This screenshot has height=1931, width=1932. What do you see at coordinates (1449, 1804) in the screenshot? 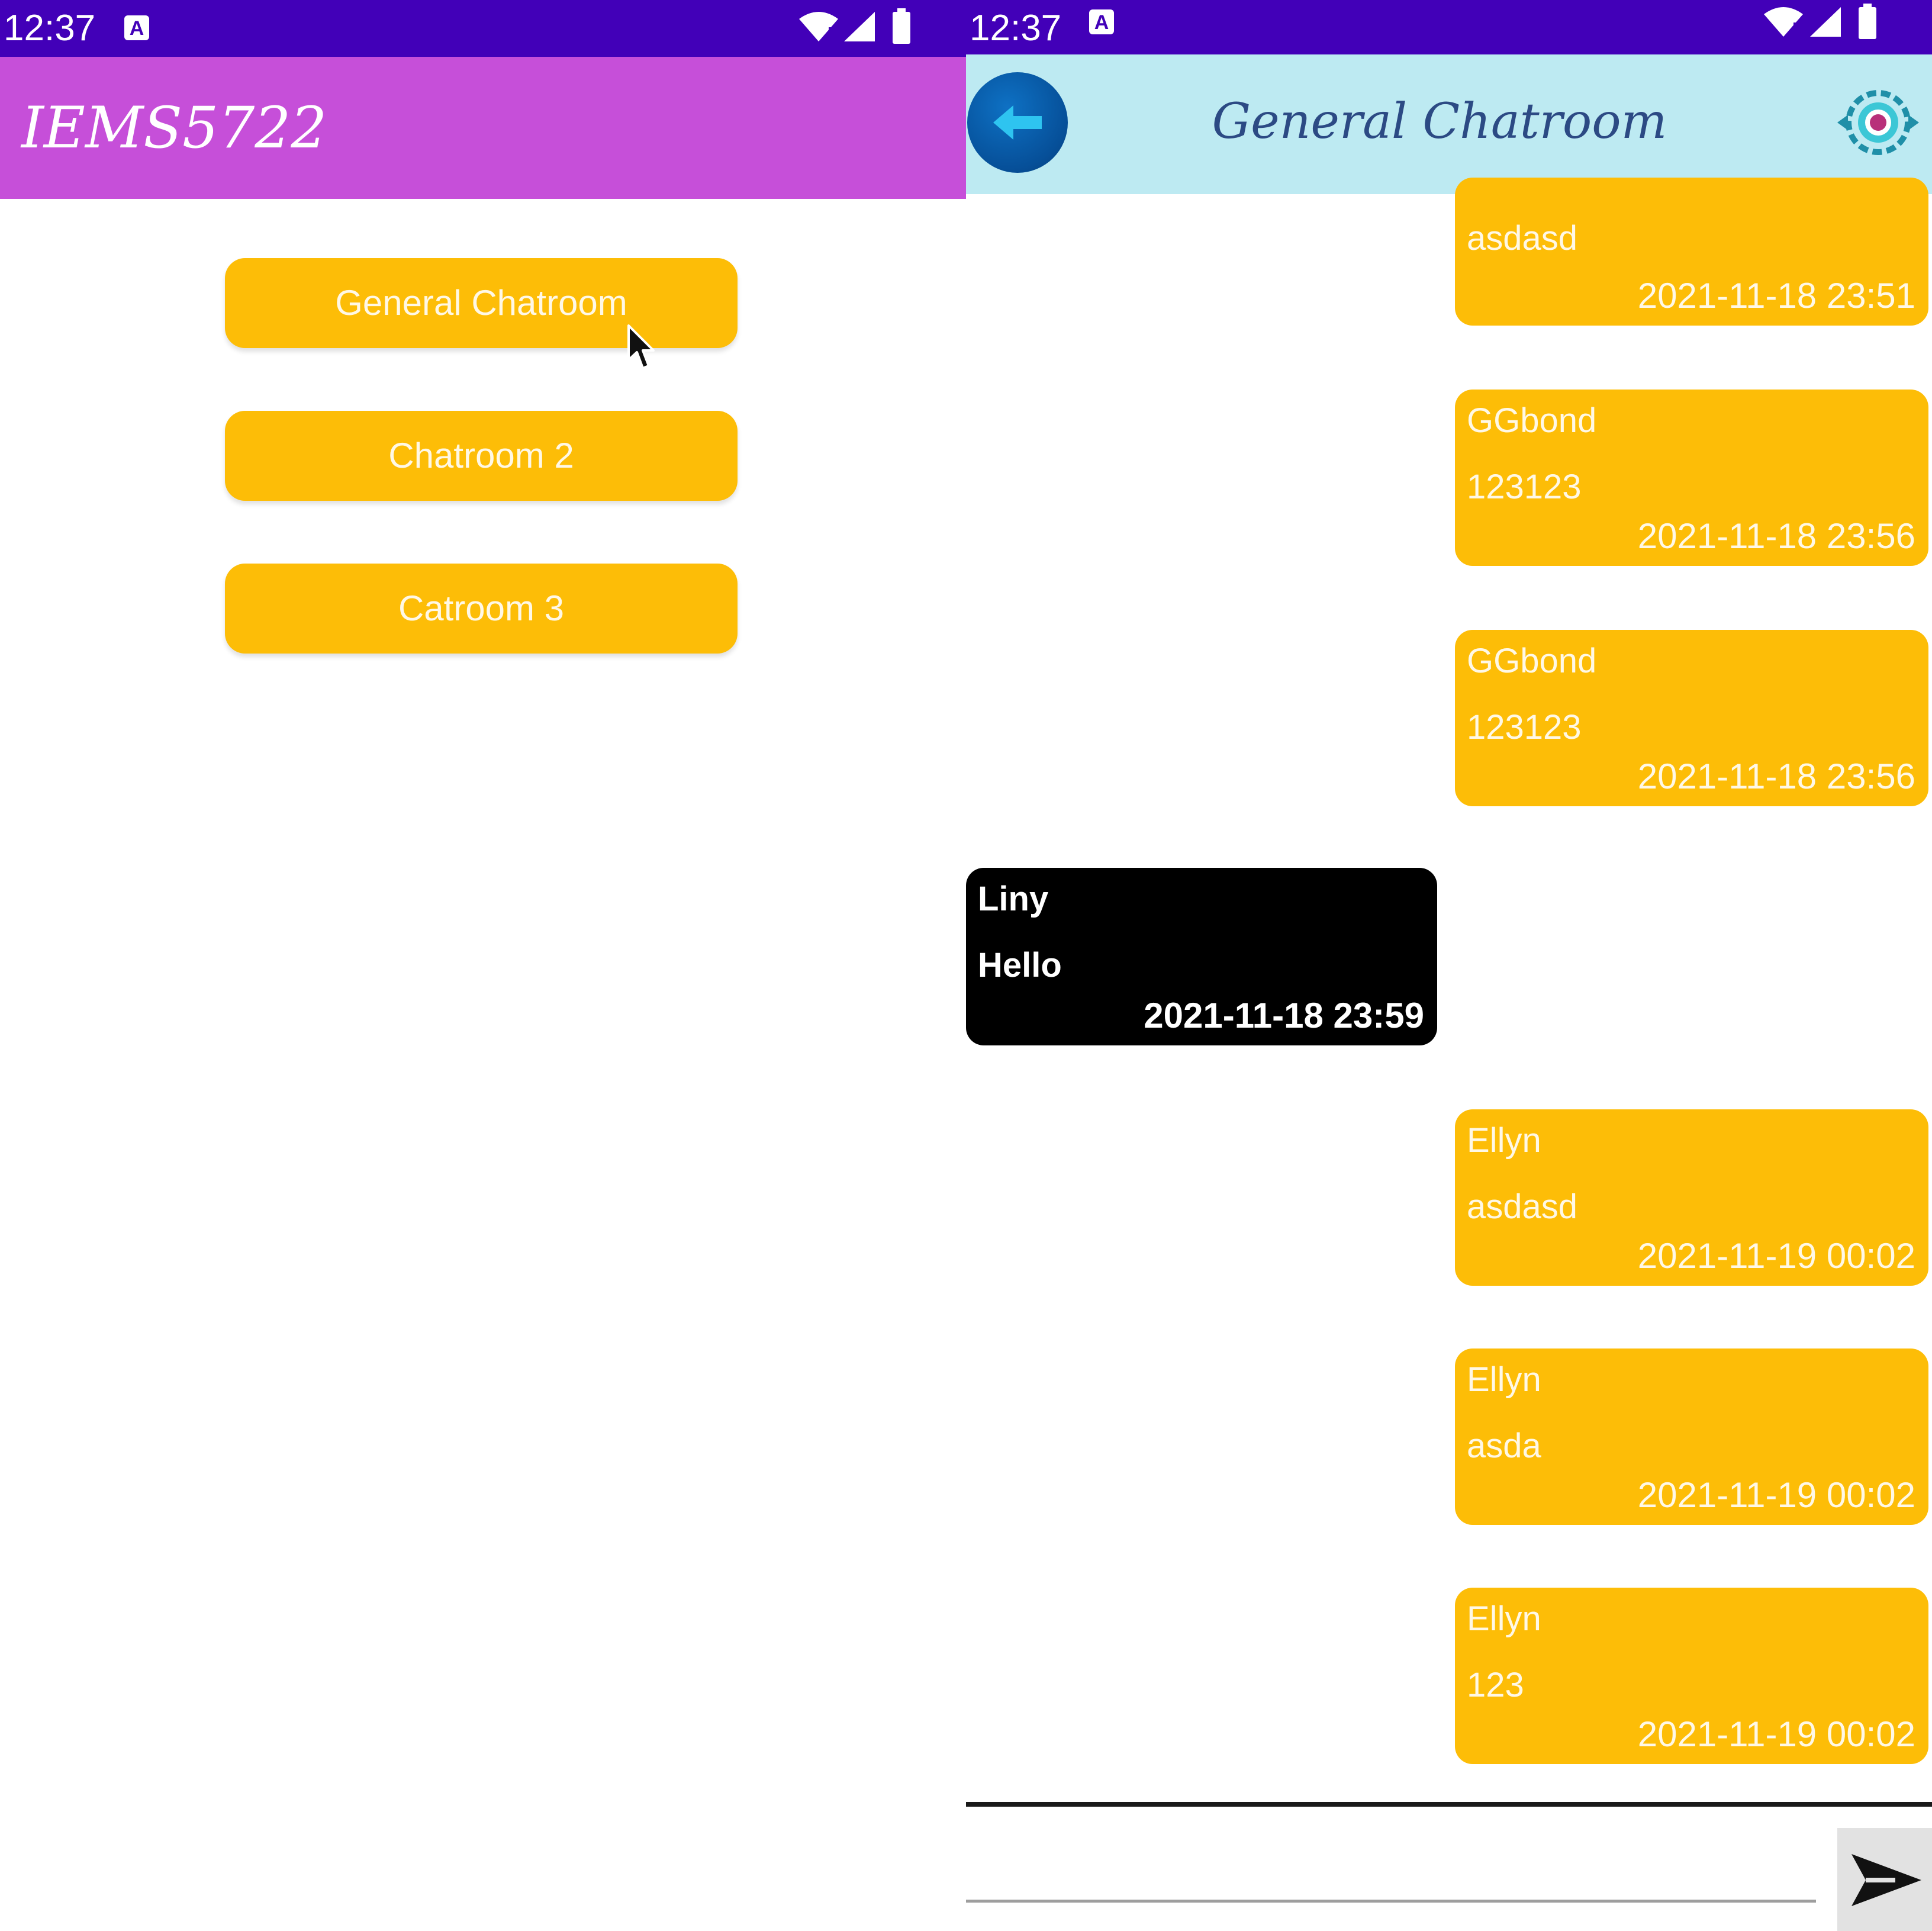
I see `input-divider` at bounding box center [1449, 1804].